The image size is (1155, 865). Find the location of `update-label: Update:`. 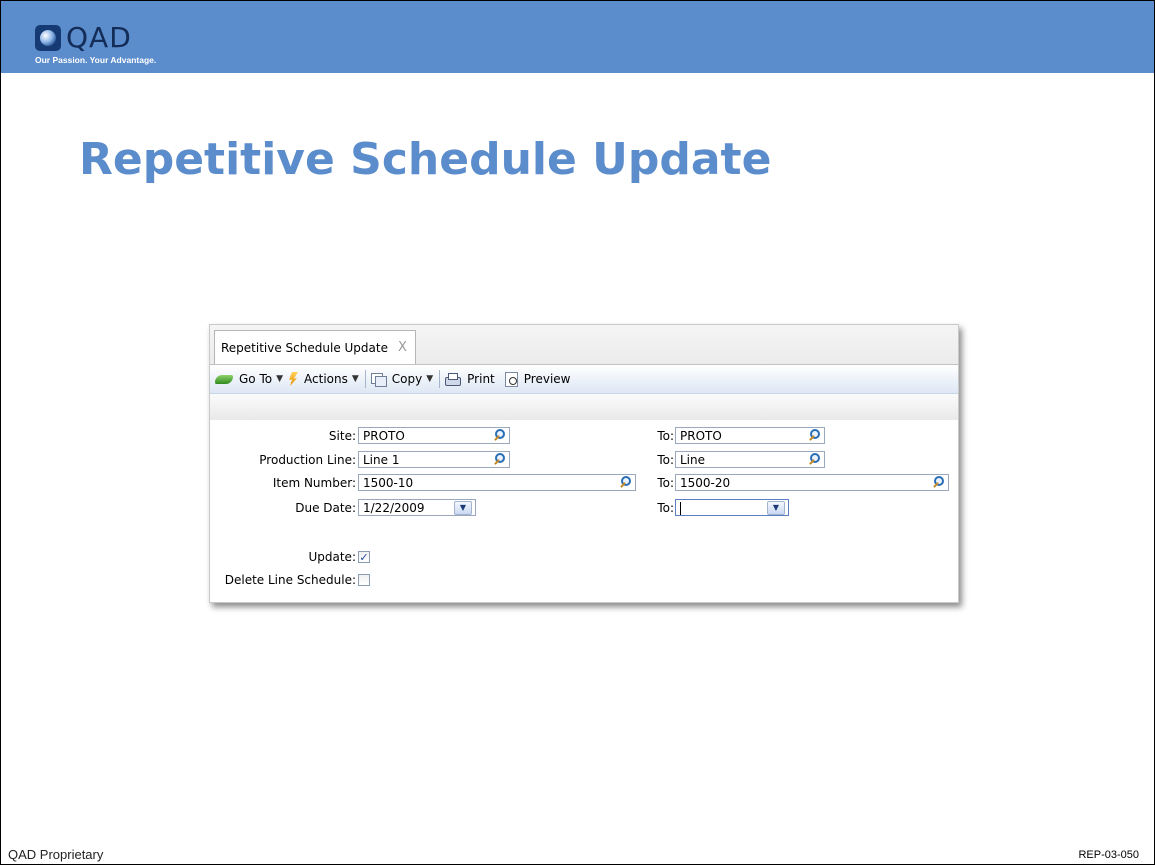

update-label: Update: is located at coordinates (332, 557).